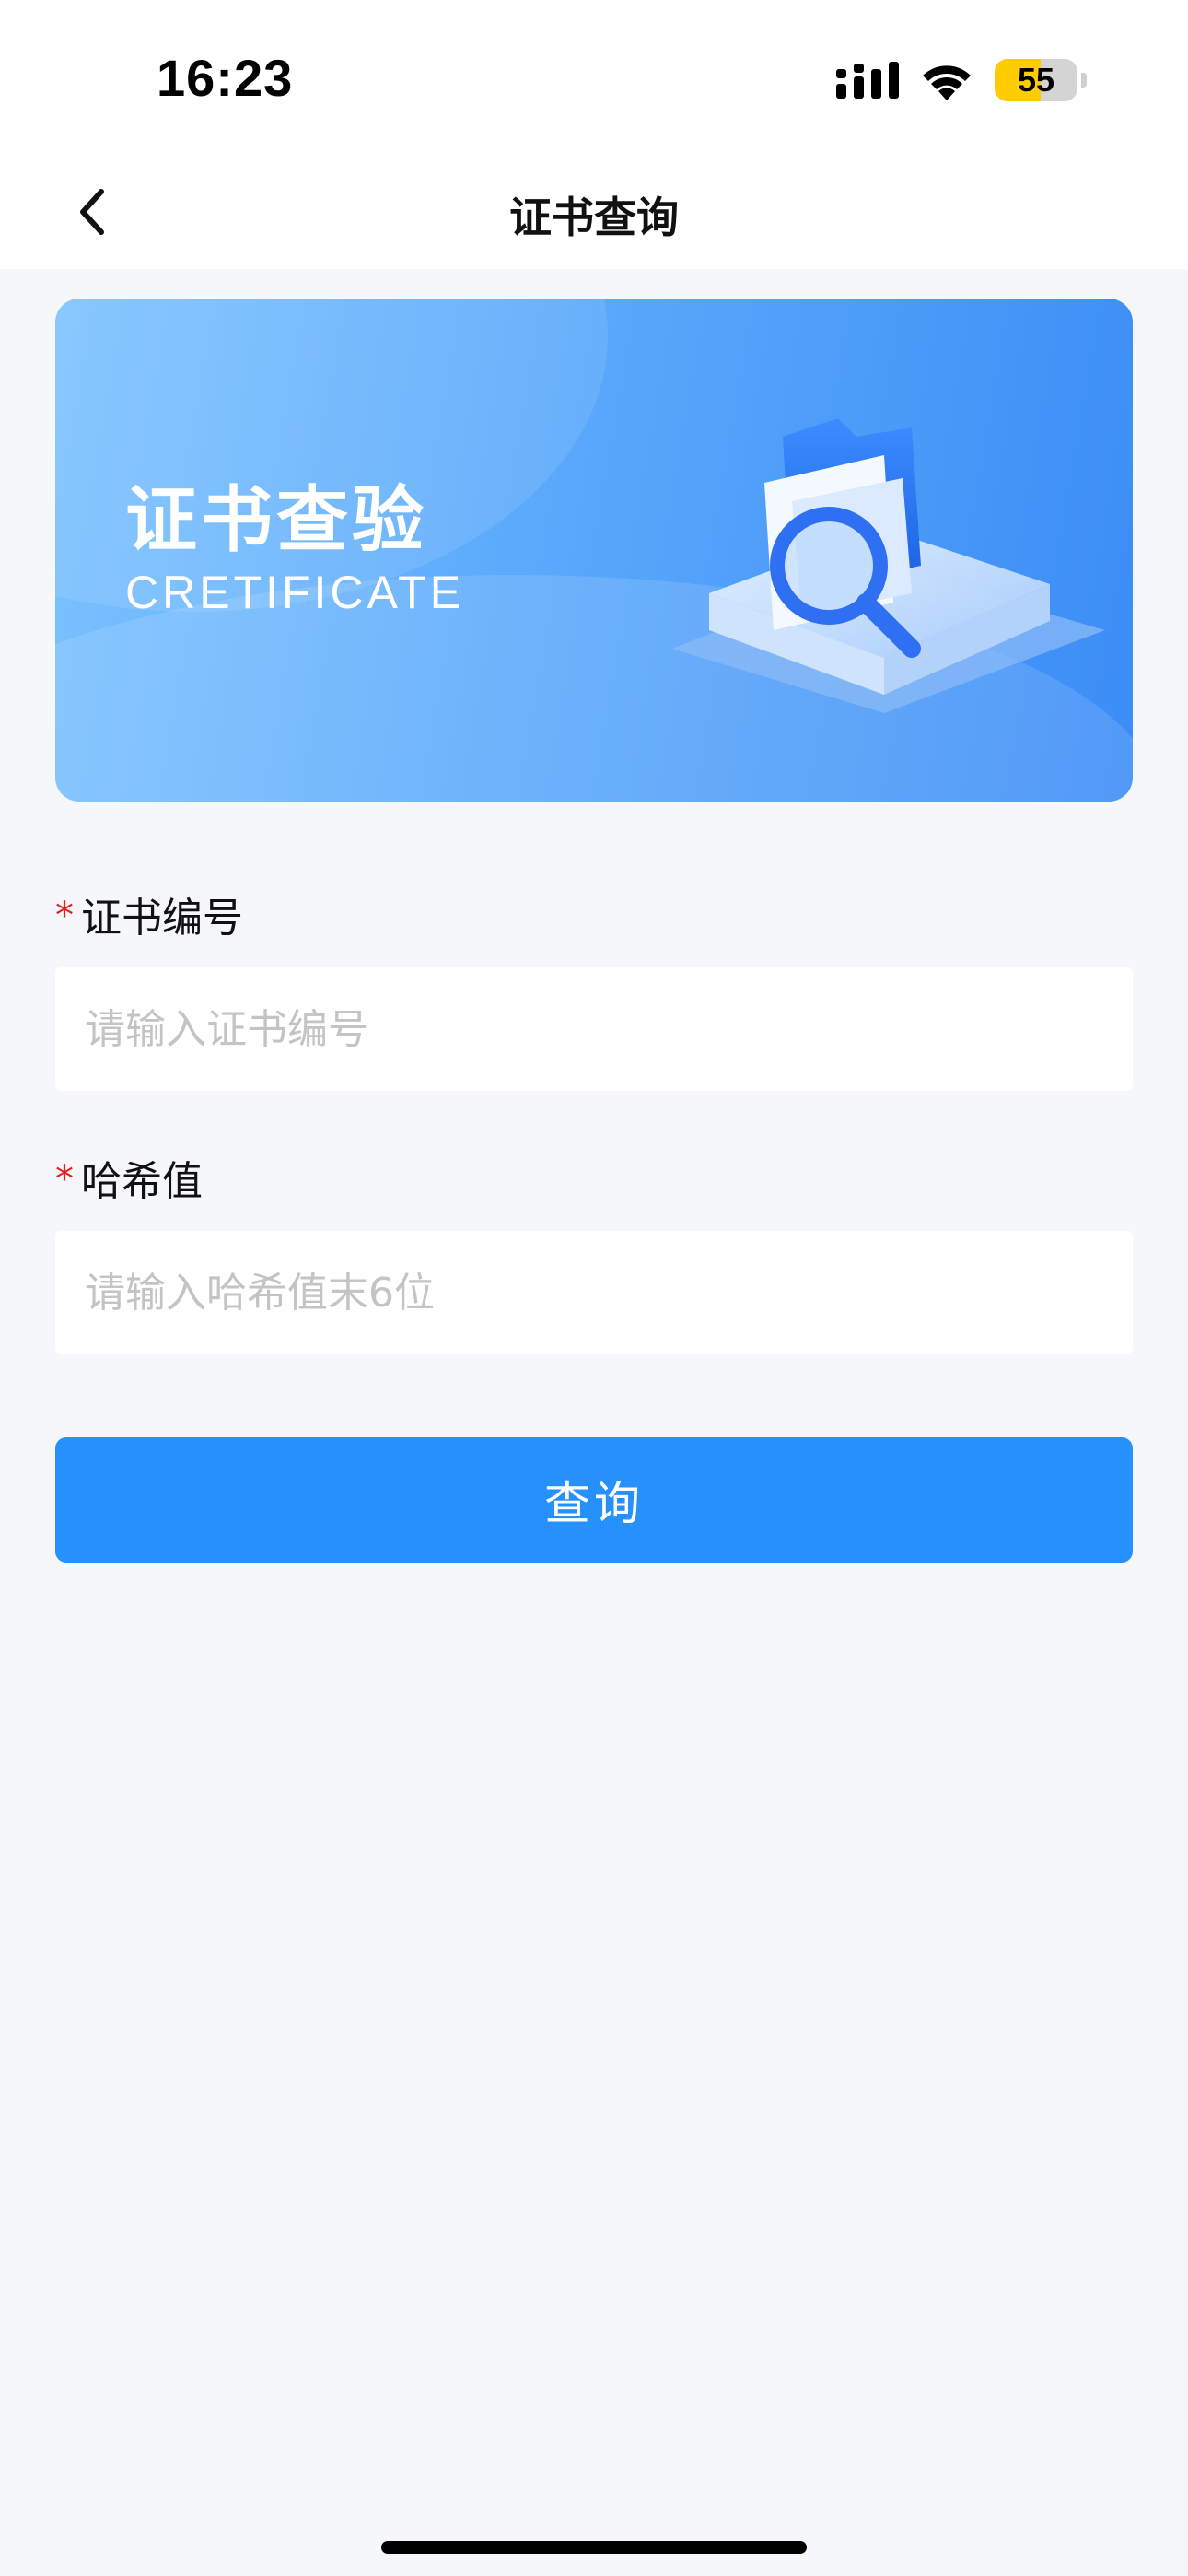 The image size is (1188, 2576). I want to click on status-bar: 16:23 55, so click(594, 78).